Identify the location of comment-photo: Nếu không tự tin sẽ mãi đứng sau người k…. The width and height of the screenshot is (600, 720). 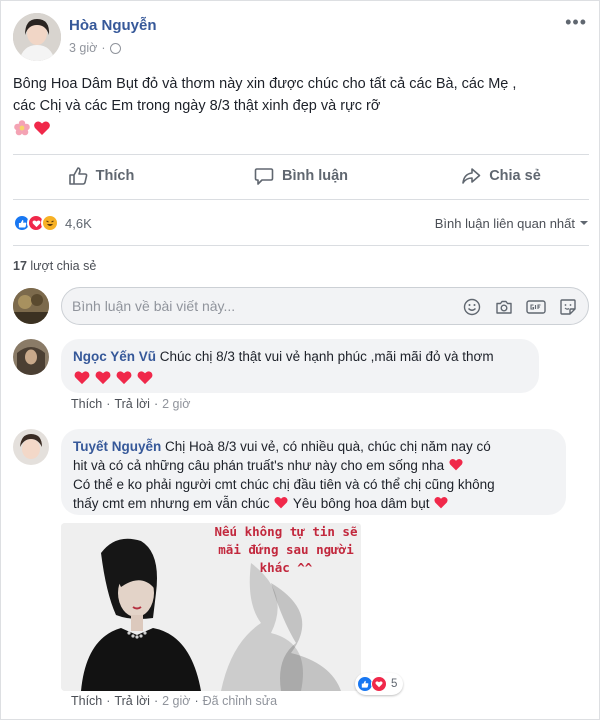
(211, 607).